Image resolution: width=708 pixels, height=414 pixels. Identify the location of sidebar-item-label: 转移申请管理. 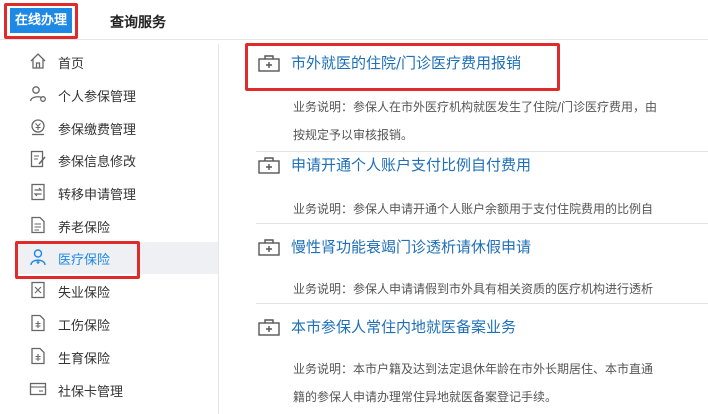
(97, 195).